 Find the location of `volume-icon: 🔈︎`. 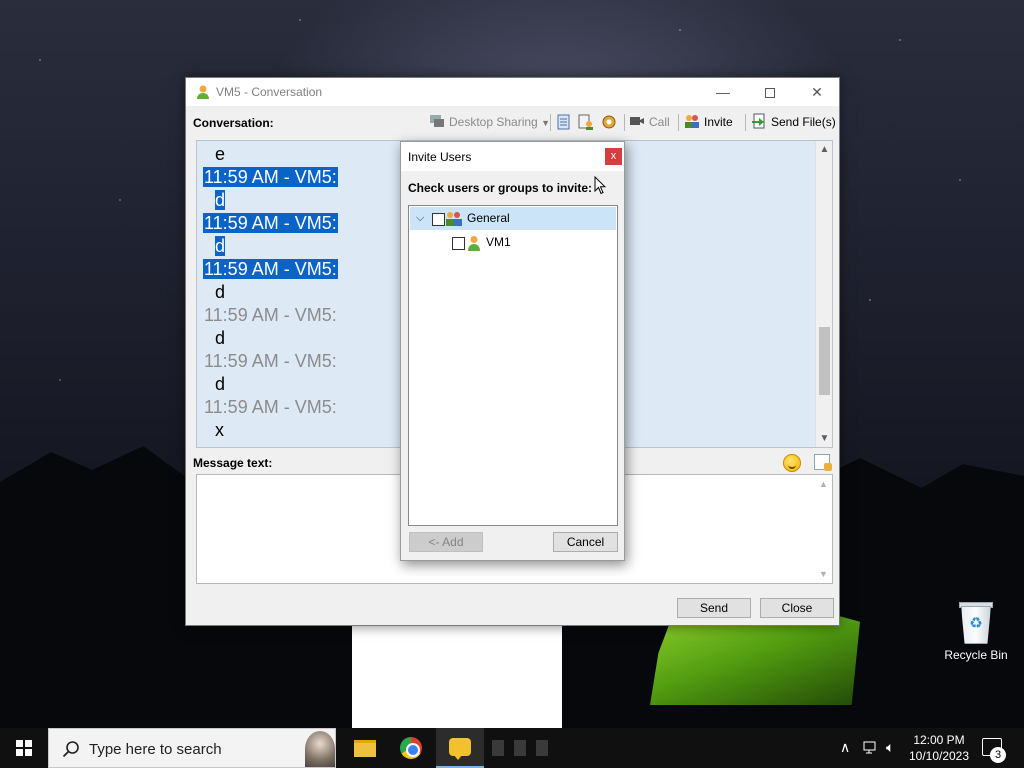

volume-icon: 🔈︎ is located at coordinates (890, 747).